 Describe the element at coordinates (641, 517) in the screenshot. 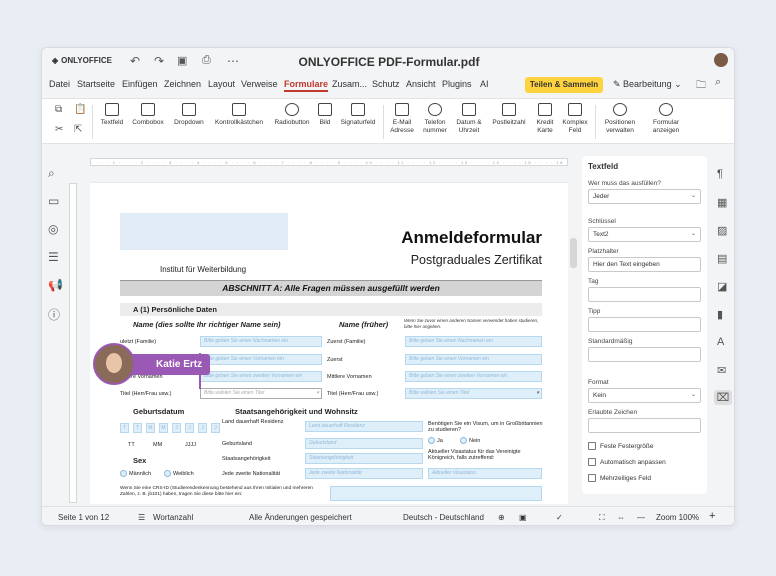

I see `zoom-out-icon: —` at that location.